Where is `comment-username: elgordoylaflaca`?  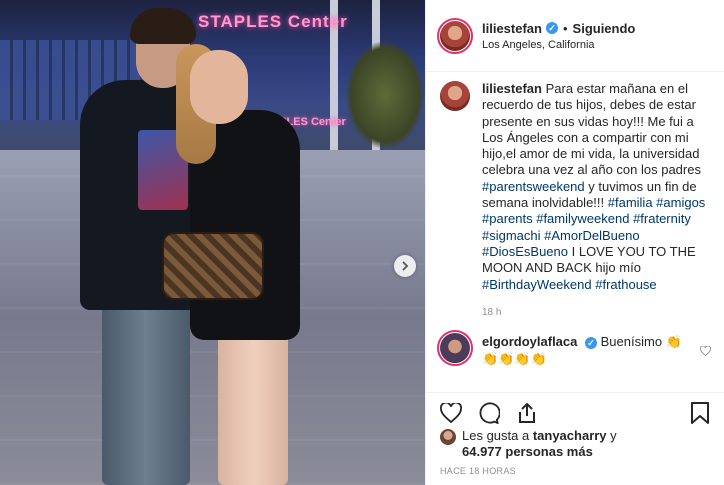 comment-username: elgordoylaflaca is located at coordinates (529, 341).